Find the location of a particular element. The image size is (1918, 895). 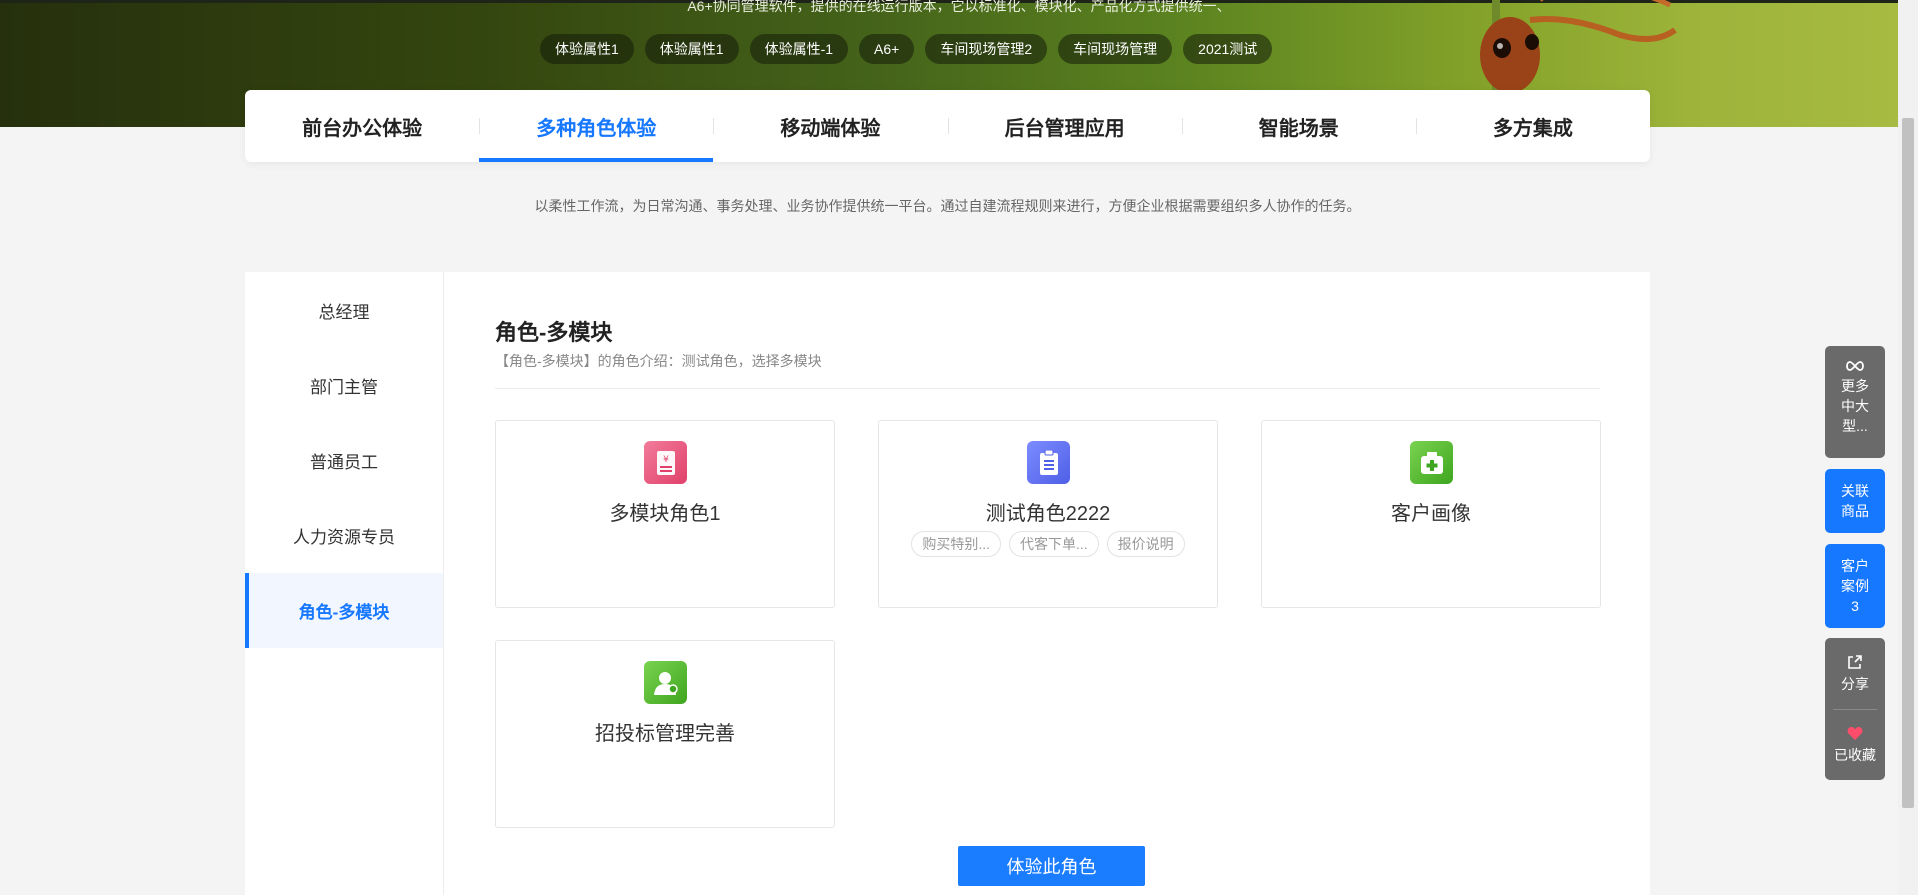

hero-tag: 车间现场管理 is located at coordinates (1115, 49).